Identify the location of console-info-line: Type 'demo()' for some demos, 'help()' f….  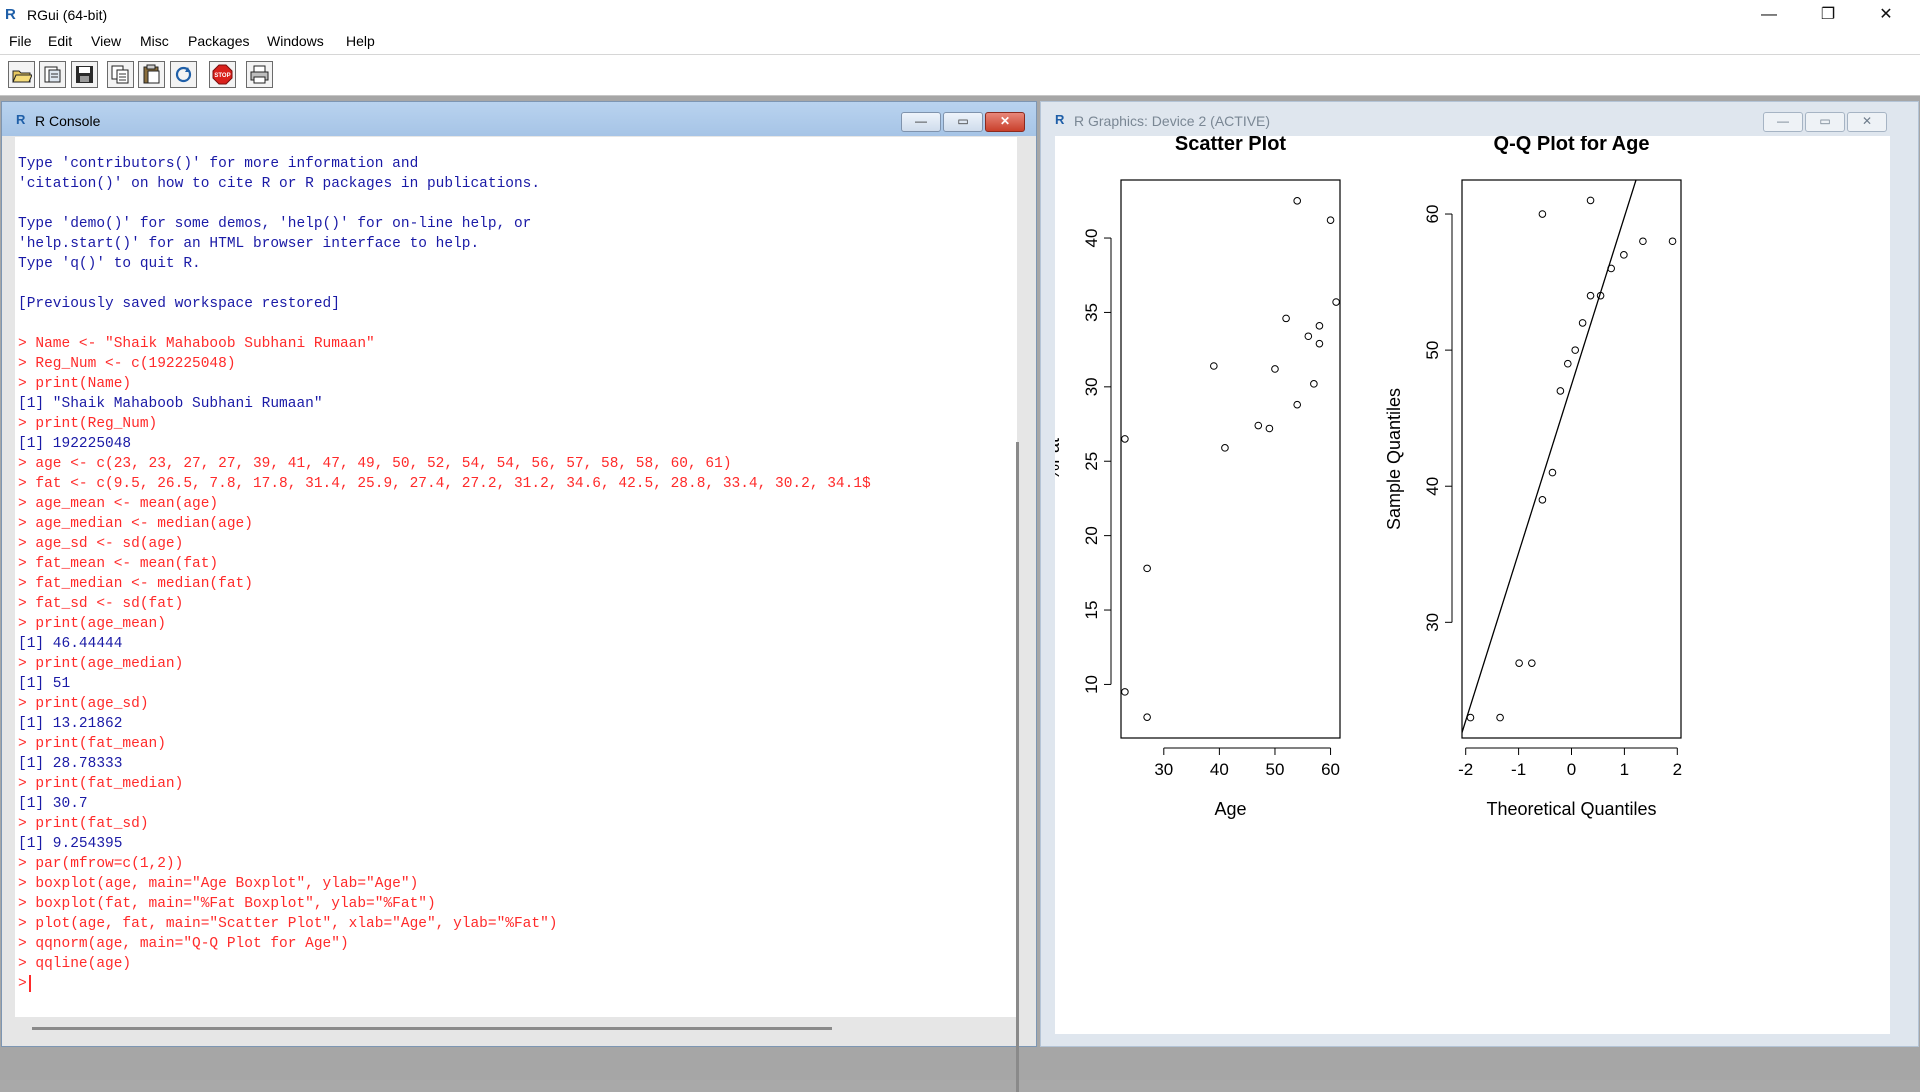
(275, 224).